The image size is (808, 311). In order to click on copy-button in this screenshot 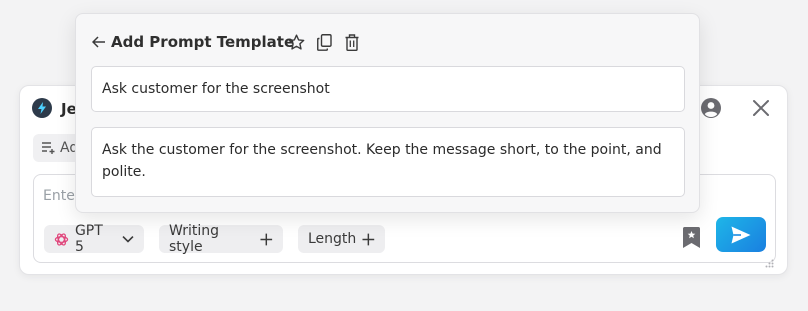, I will do `click(324, 42)`.